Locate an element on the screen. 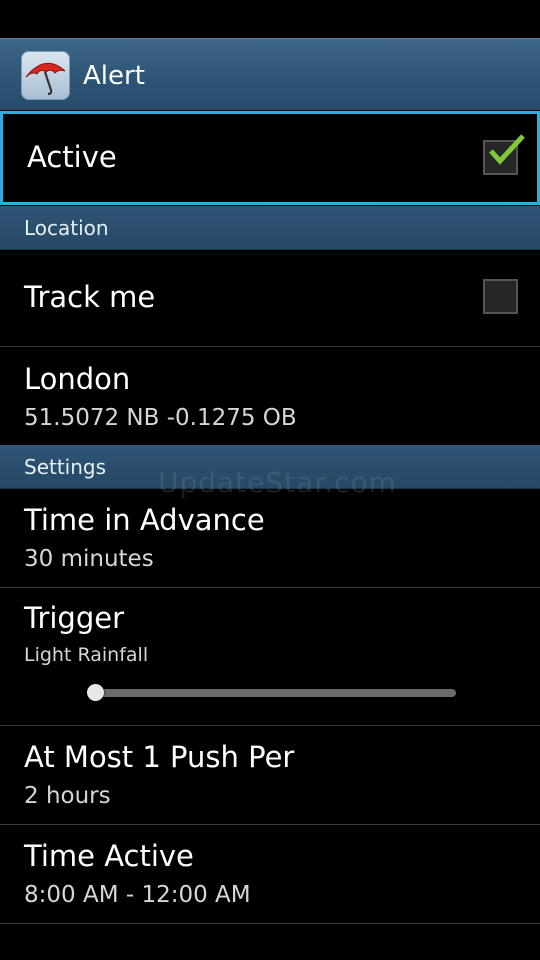 The image size is (540, 960). trigger-slider-thumb is located at coordinates (95, 692).